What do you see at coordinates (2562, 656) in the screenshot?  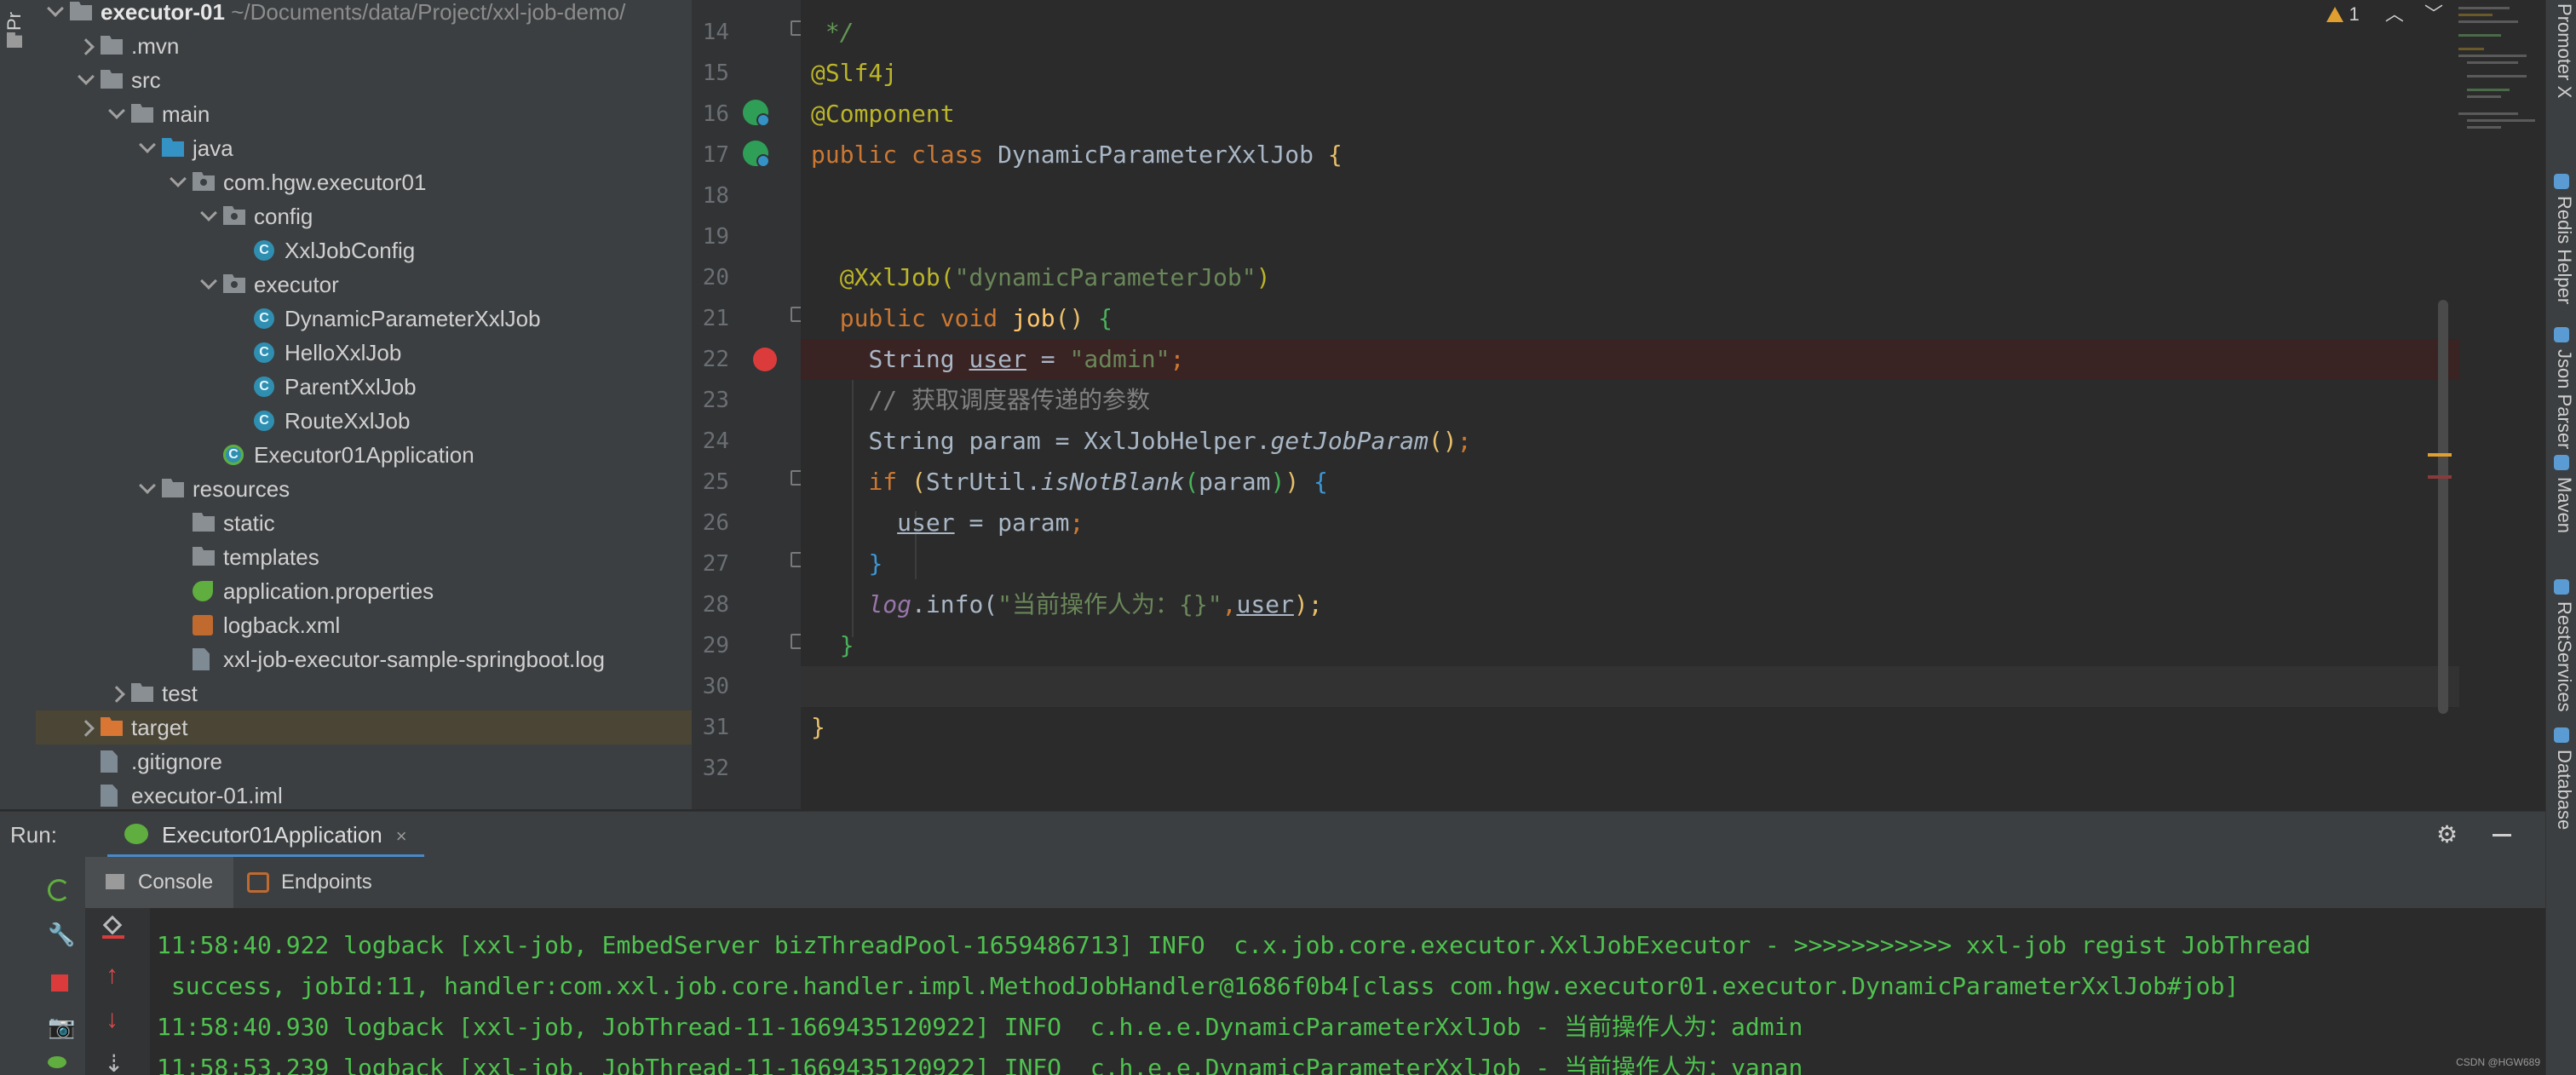 I see `tool-tab-restservices: RestServices` at bounding box center [2562, 656].